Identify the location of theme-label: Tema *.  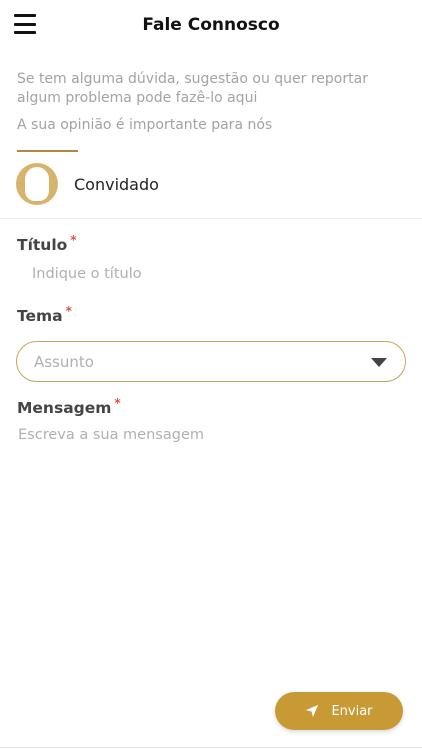
(44, 314).